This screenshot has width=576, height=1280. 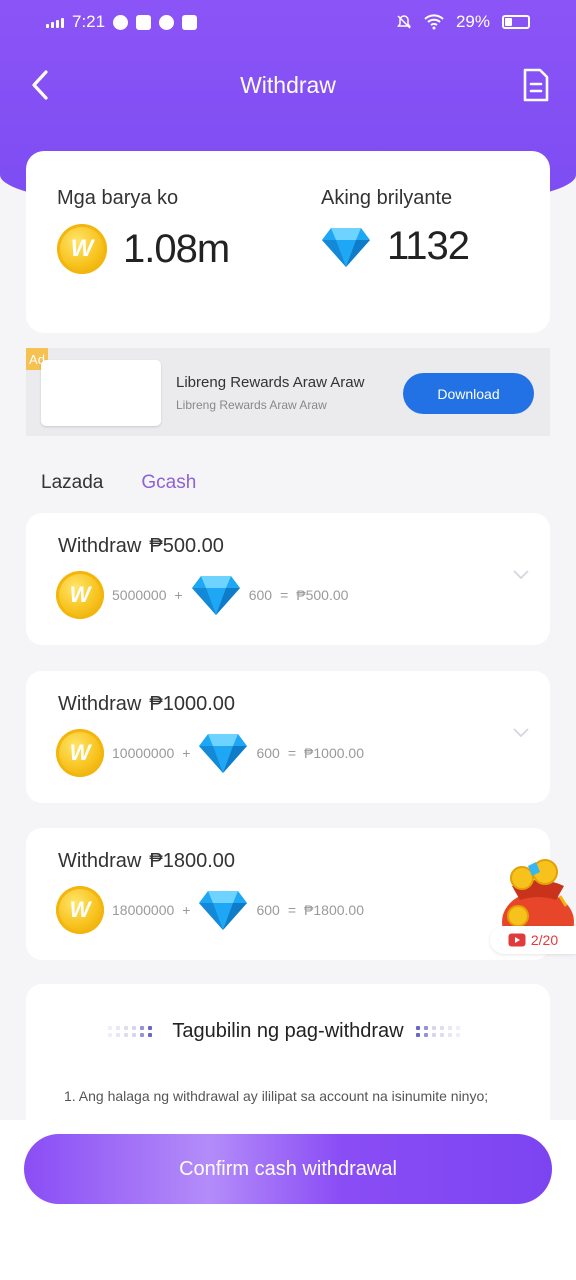 I want to click on status-bar: 7:21 29%, so click(x=288, y=23).